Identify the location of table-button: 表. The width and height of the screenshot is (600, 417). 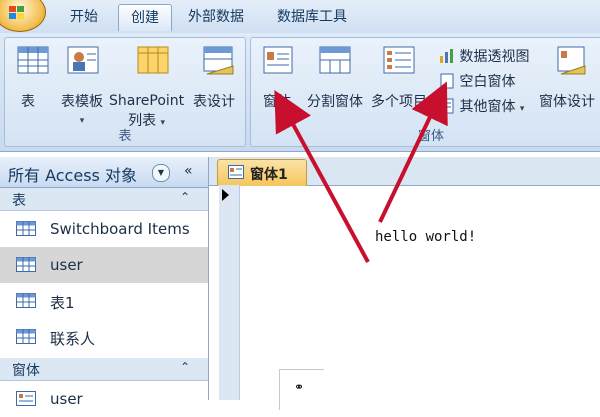
(28, 101).